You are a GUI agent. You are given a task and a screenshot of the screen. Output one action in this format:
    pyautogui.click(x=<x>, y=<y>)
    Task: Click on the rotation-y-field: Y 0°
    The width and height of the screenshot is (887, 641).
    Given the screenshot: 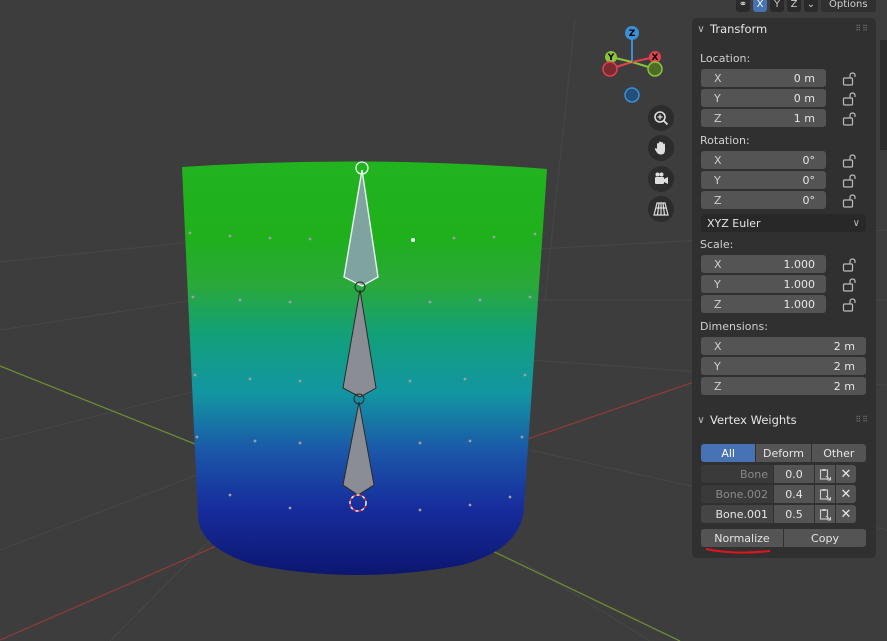 What is the action you would take?
    pyautogui.click(x=763, y=180)
    